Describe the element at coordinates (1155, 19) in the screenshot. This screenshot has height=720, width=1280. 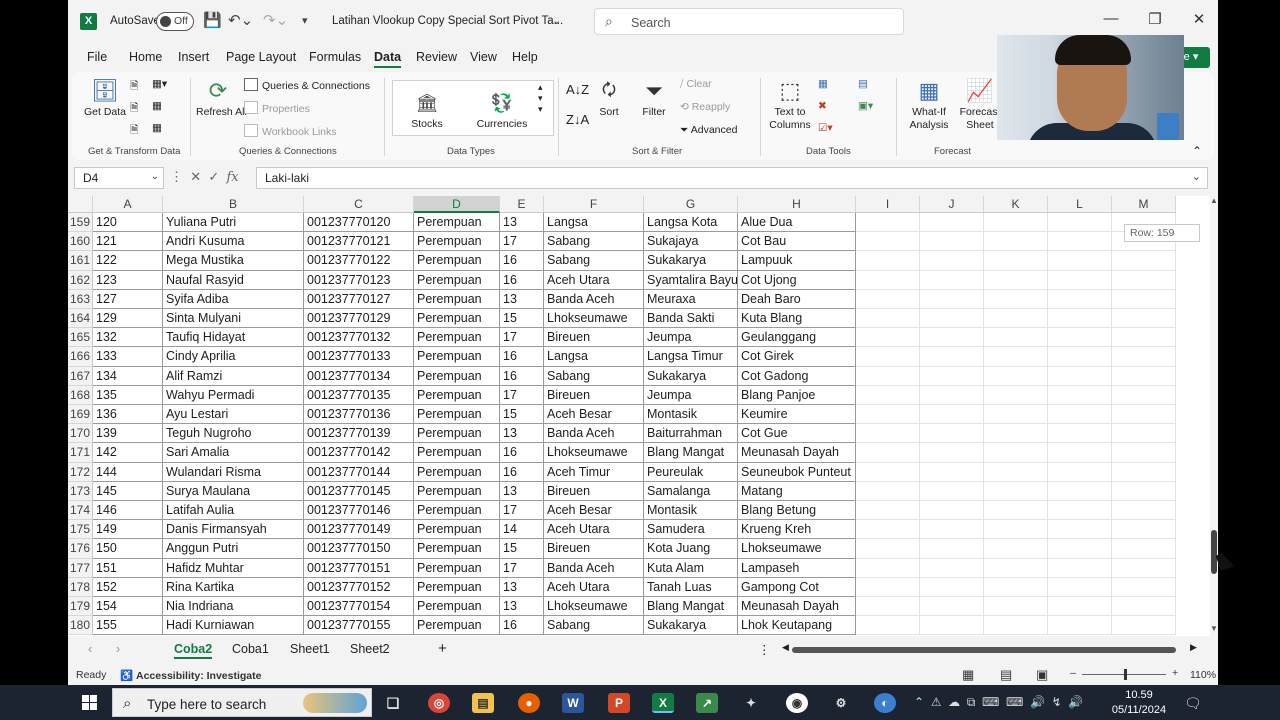
I see `restore-button: ❐` at that location.